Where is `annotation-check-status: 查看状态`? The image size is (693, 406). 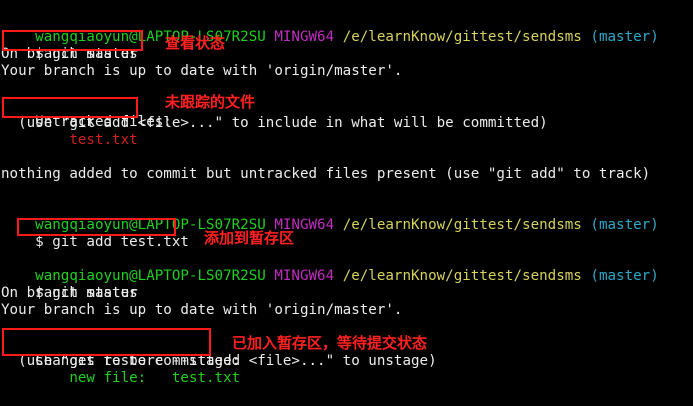
annotation-check-status: 查看状态 is located at coordinates (195, 43).